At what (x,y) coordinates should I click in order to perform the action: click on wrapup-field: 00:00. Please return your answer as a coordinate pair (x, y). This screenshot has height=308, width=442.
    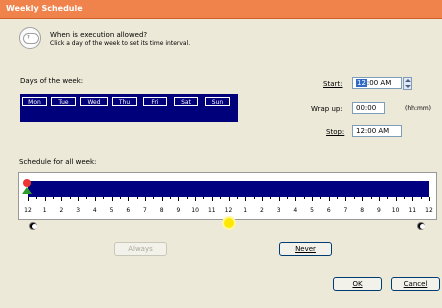
    Looking at the image, I should click on (368, 108).